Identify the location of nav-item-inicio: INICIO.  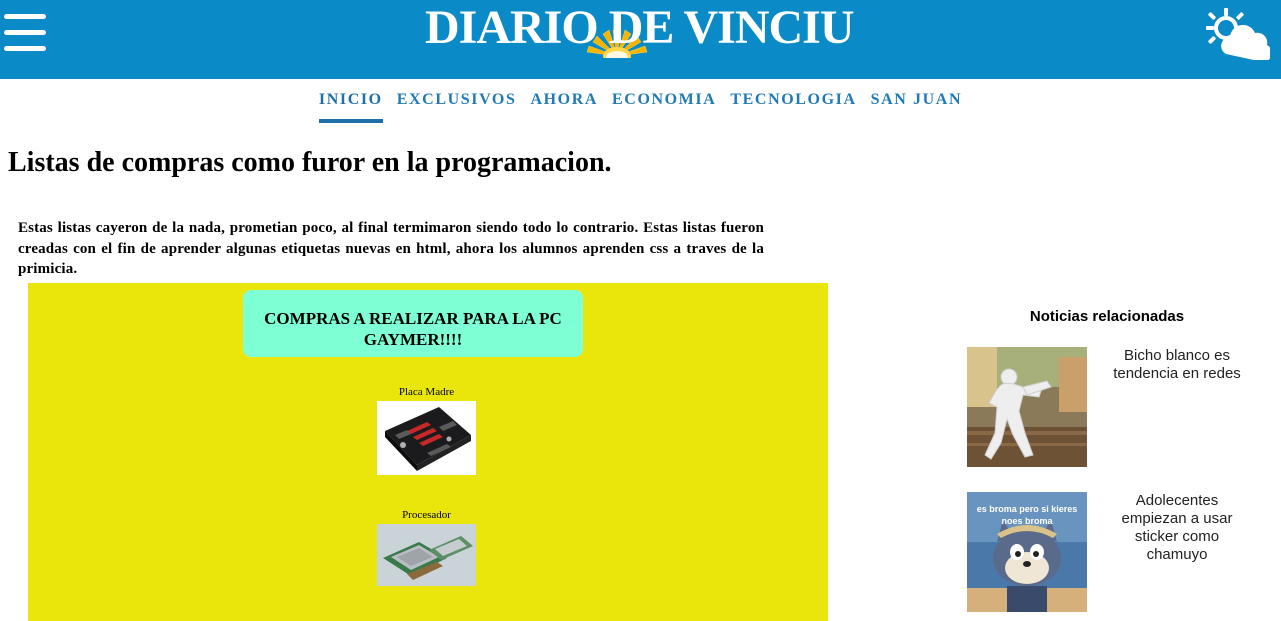
(350, 107).